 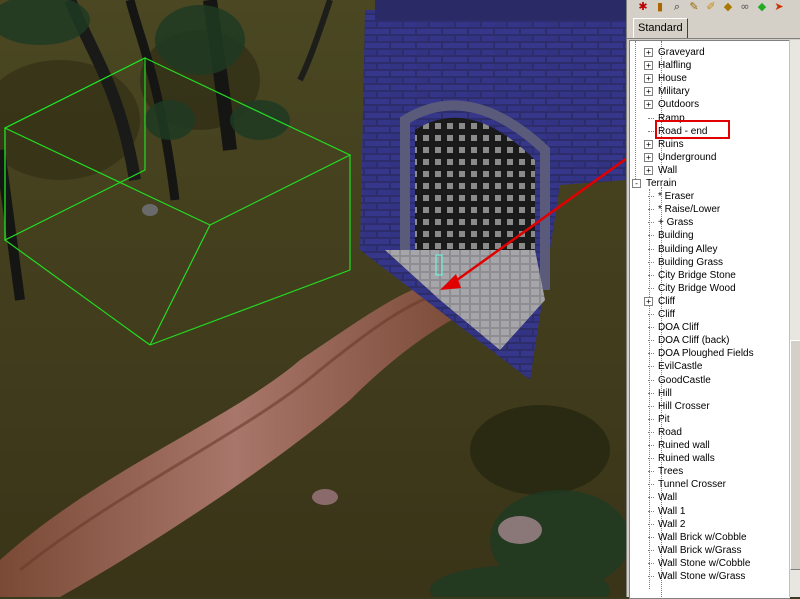 I want to click on tree-item-label: Wall, so click(x=668, y=498).